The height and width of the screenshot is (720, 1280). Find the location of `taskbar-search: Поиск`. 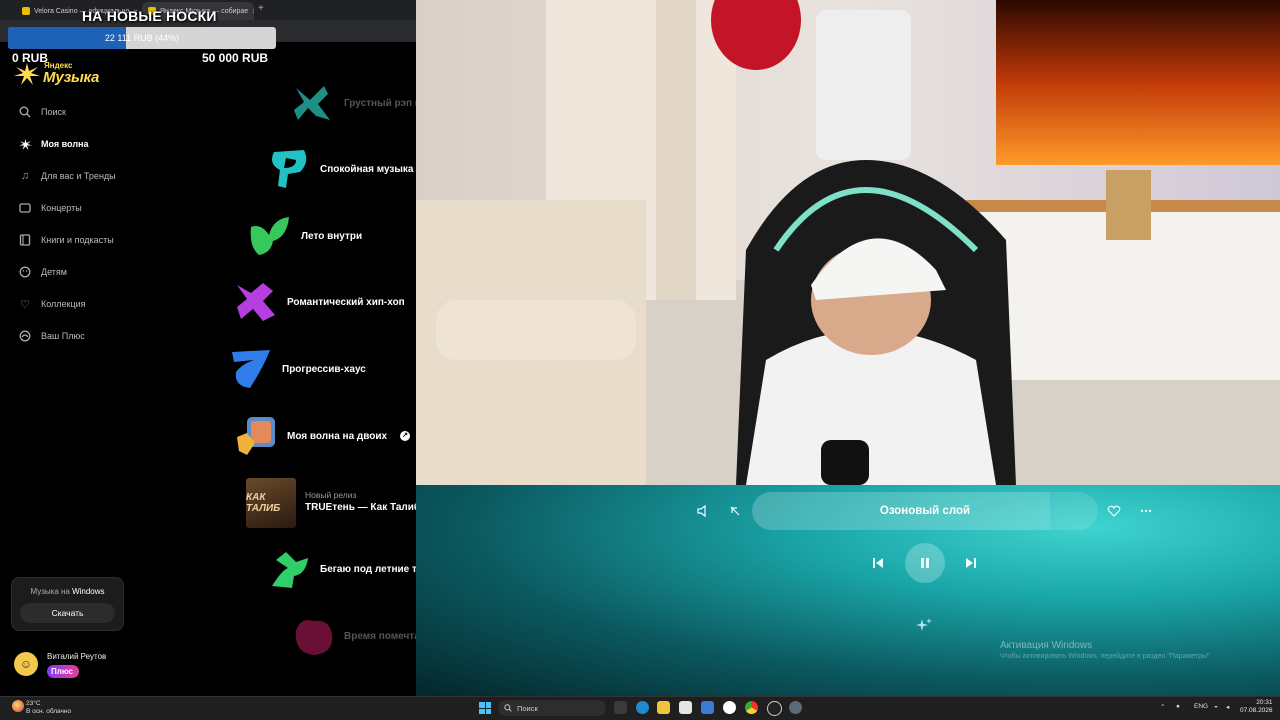

taskbar-search: Поиск is located at coordinates (552, 708).